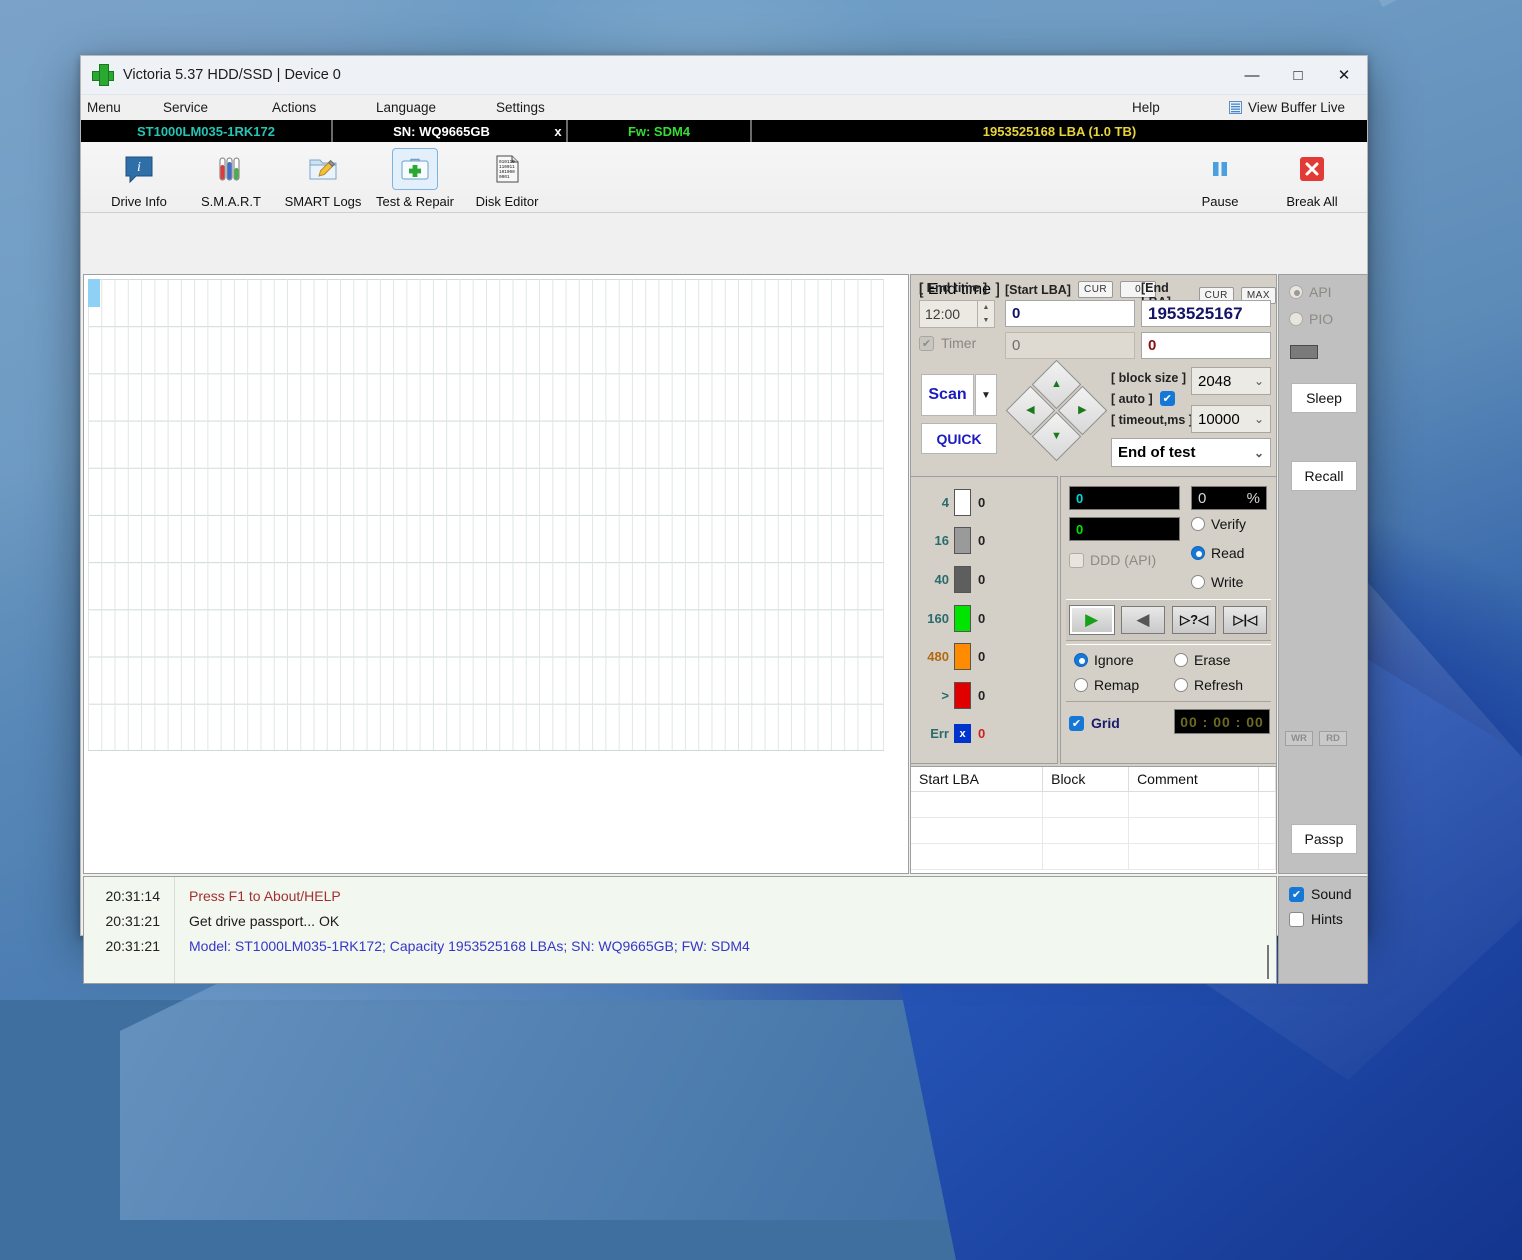 This screenshot has width=1522, height=1260. I want to click on start-lba-cur-button: CUR, so click(1095, 289).